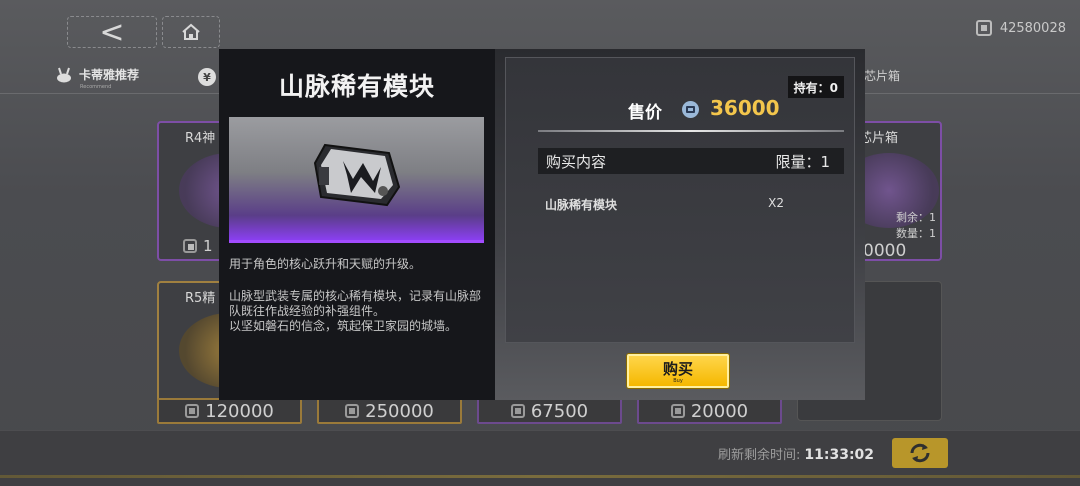  What do you see at coordinates (815, 87) in the screenshot?
I see `holding-count: 持有：0` at bounding box center [815, 87].